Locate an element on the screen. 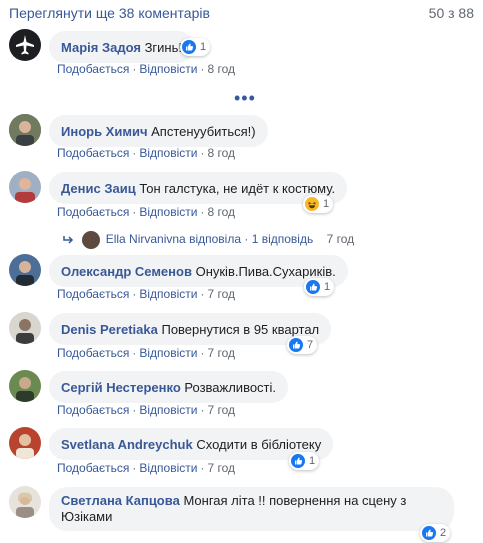 The width and height of the screenshot is (483, 543). comment-text: Розважливості. is located at coordinates (230, 387).